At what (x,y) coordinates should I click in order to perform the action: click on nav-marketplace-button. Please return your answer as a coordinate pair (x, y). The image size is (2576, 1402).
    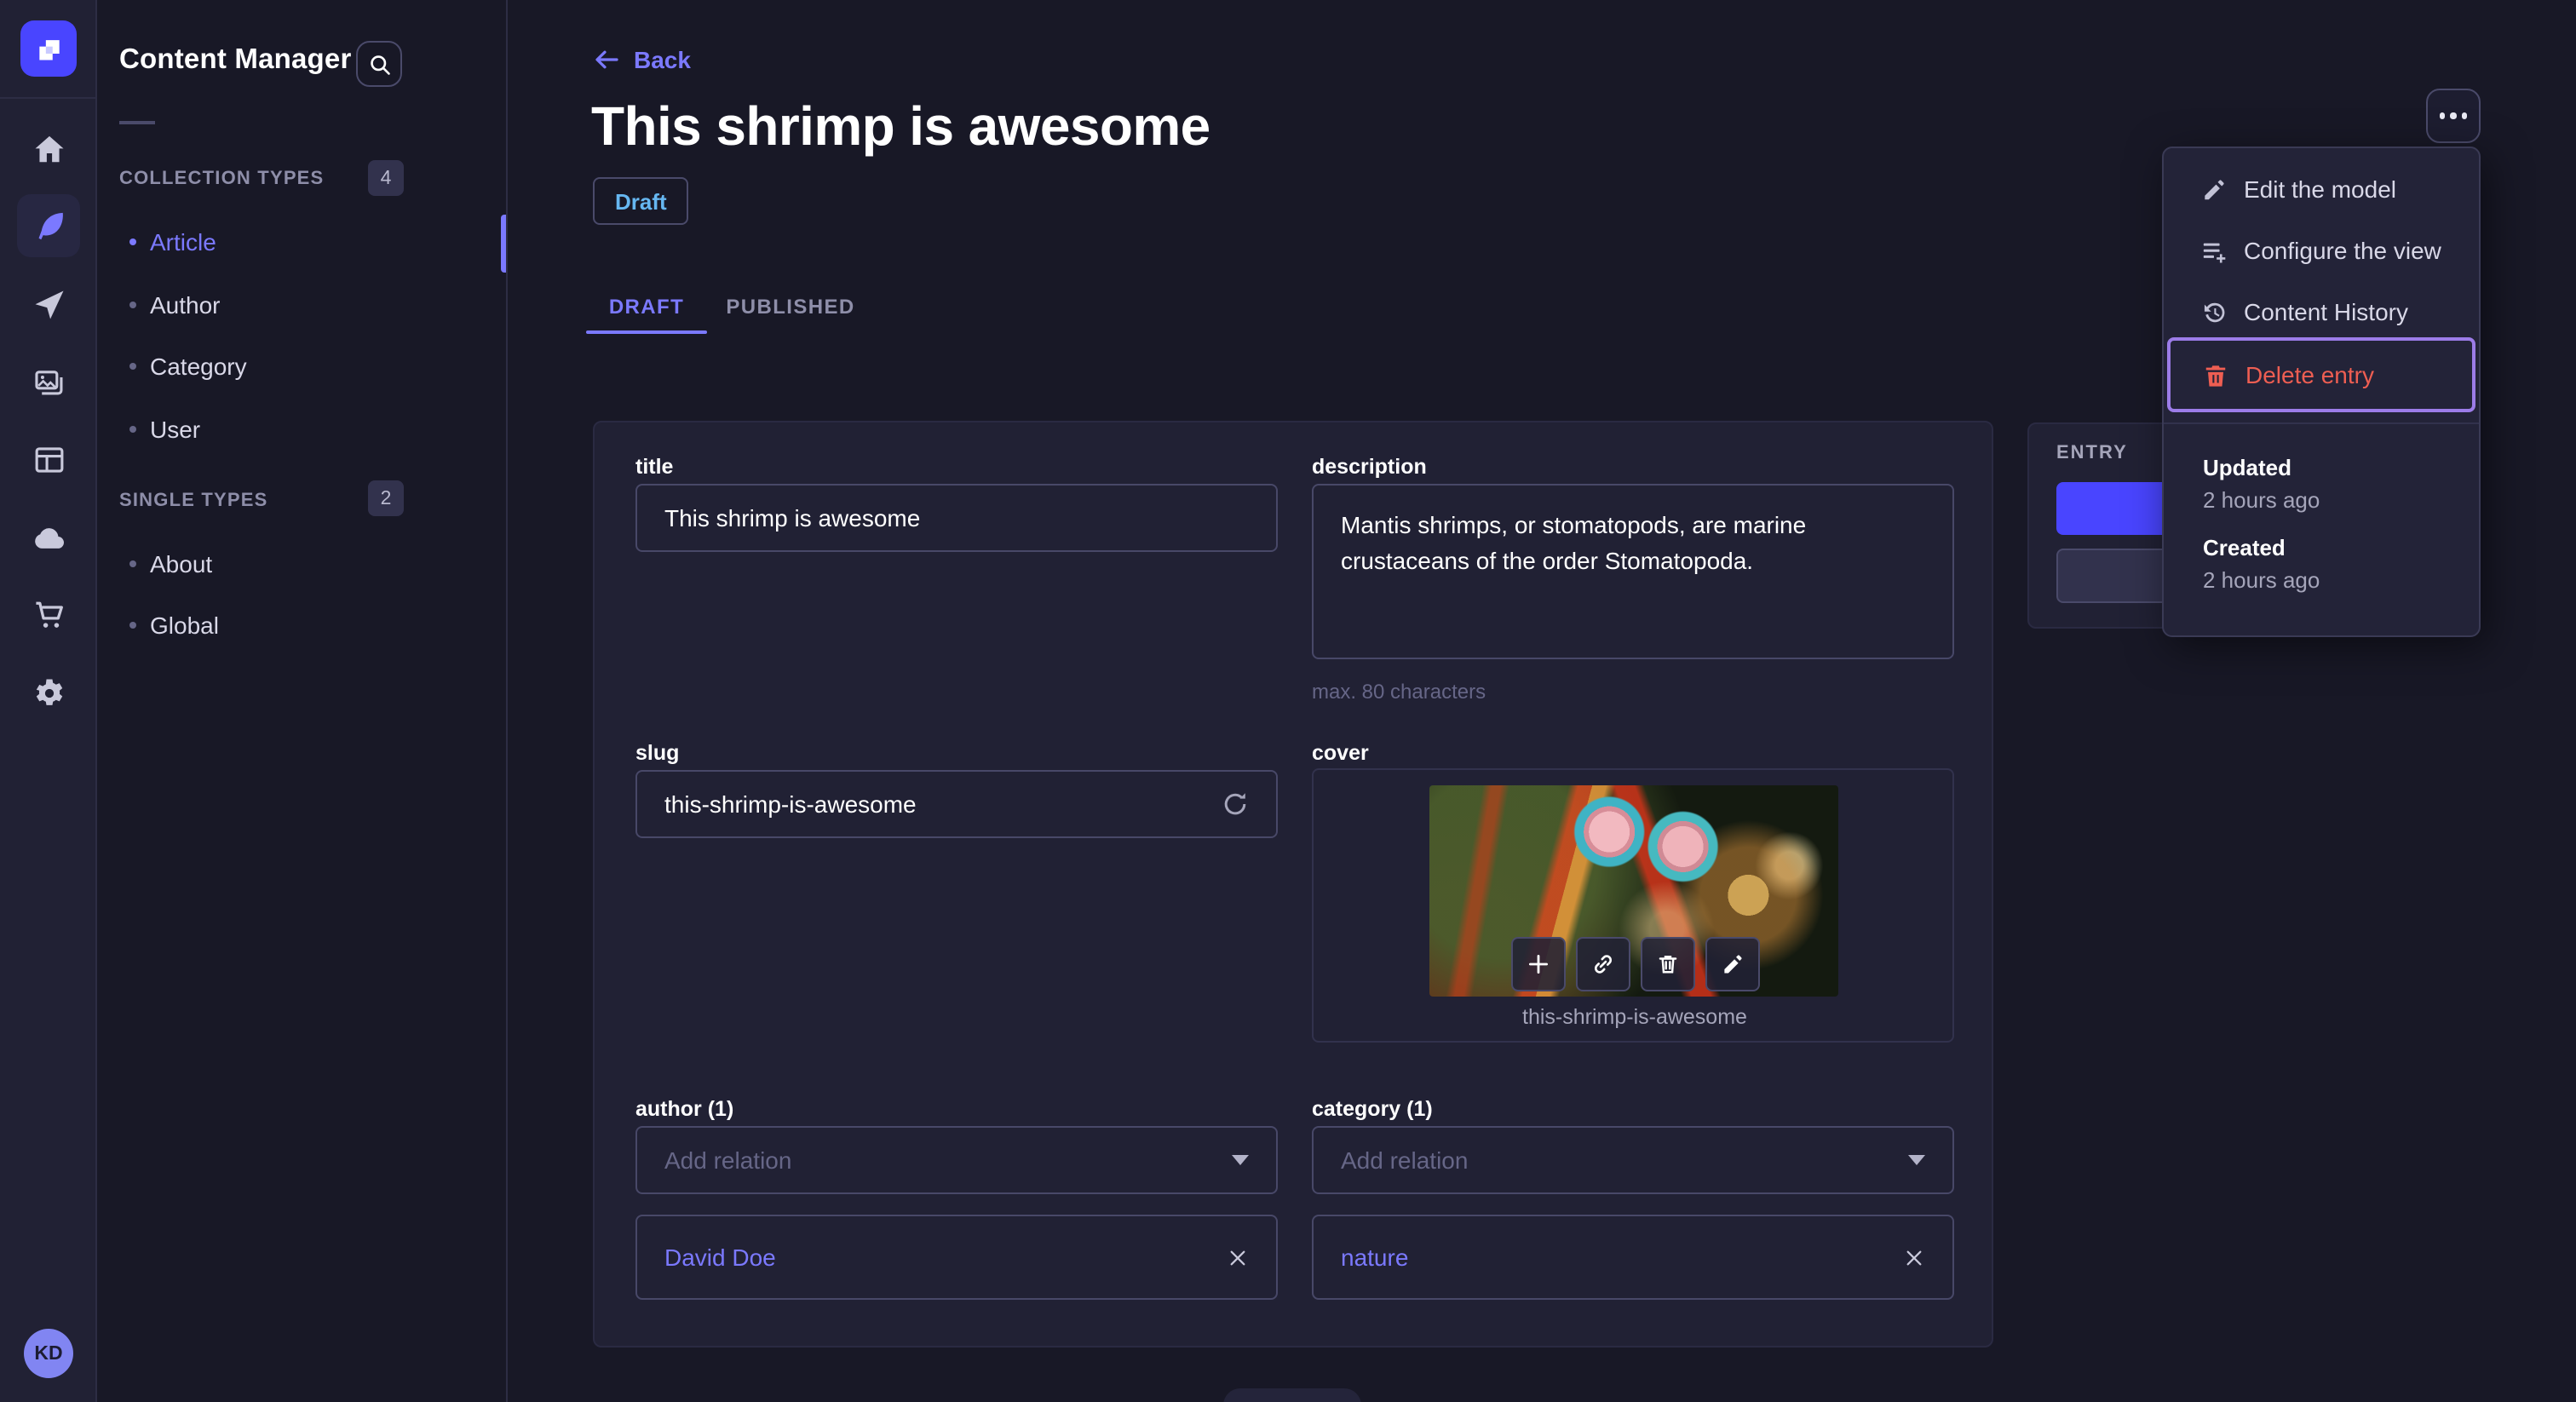
    Looking at the image, I should click on (49, 615).